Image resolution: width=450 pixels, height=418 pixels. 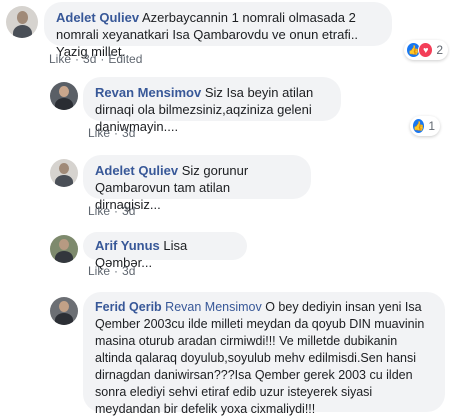 I want to click on love-icon: ♥, so click(x=426, y=50).